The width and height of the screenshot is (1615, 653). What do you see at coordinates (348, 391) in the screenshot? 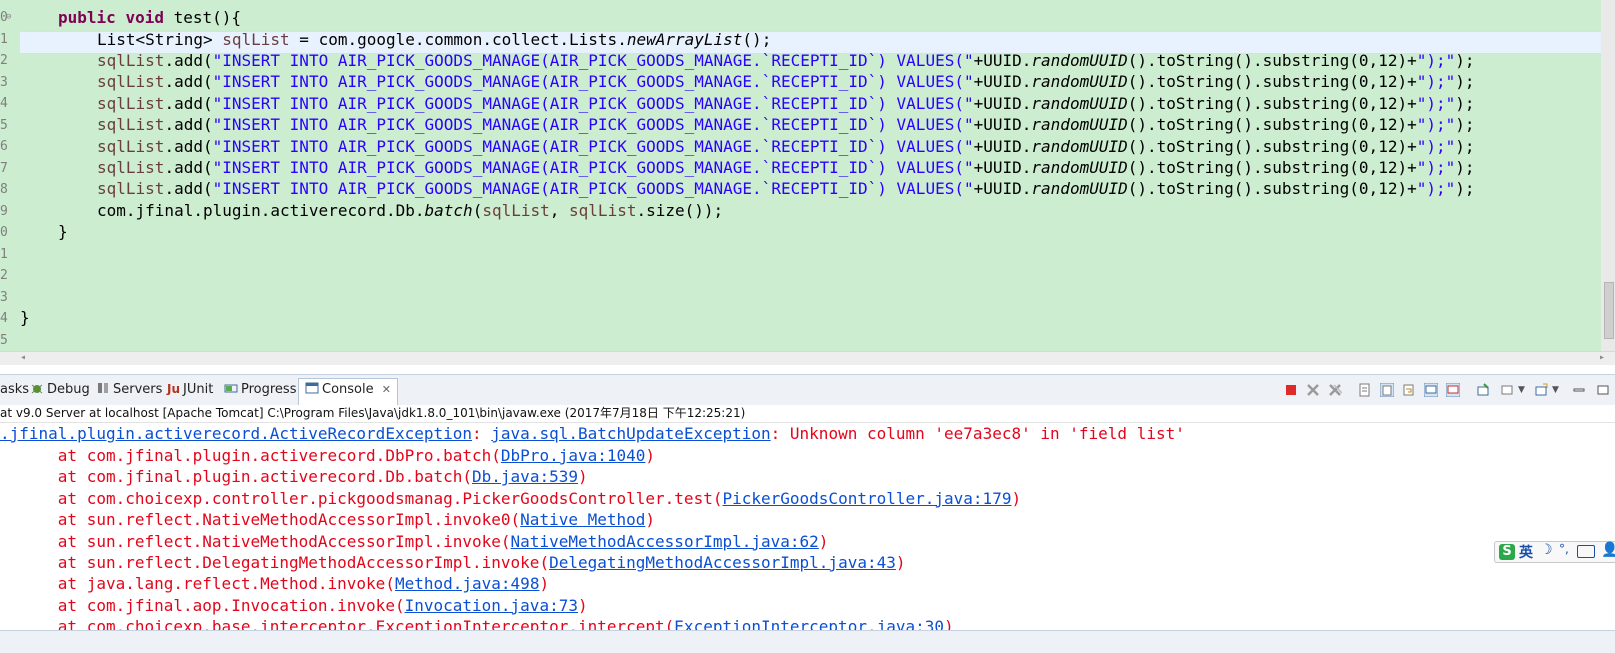
I see `tab-console: Console ✕` at bounding box center [348, 391].